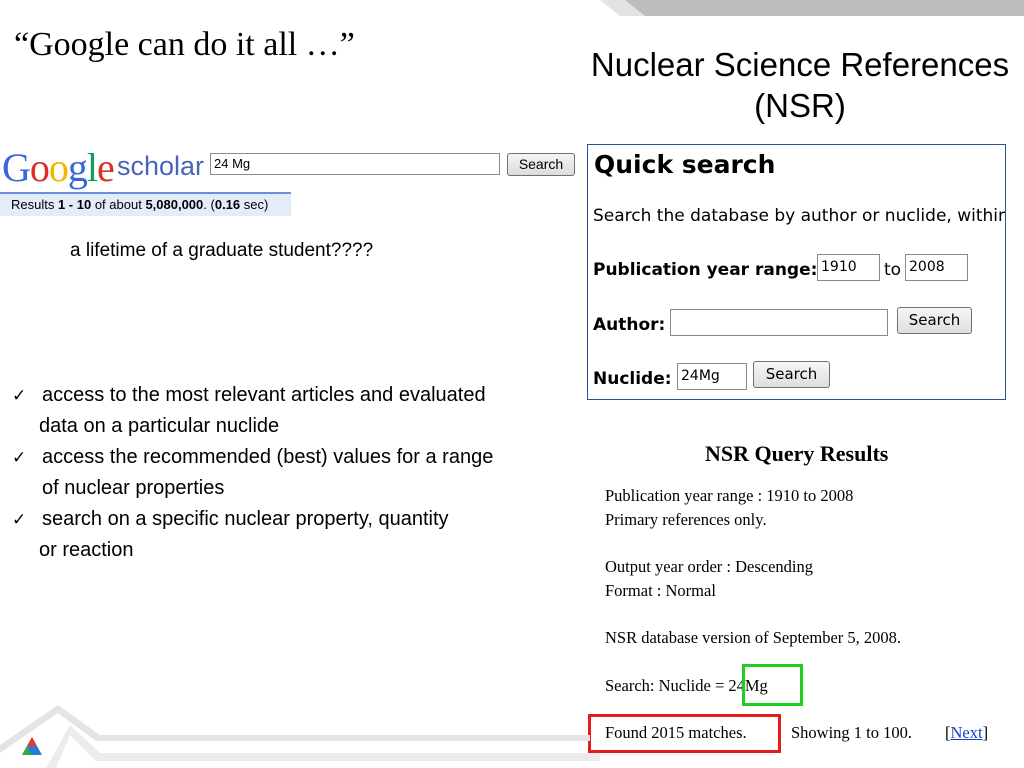 This screenshot has height=768, width=1024. Describe the element at coordinates (254, 204) in the screenshot. I see `results-time-suffix: sec)` at that location.